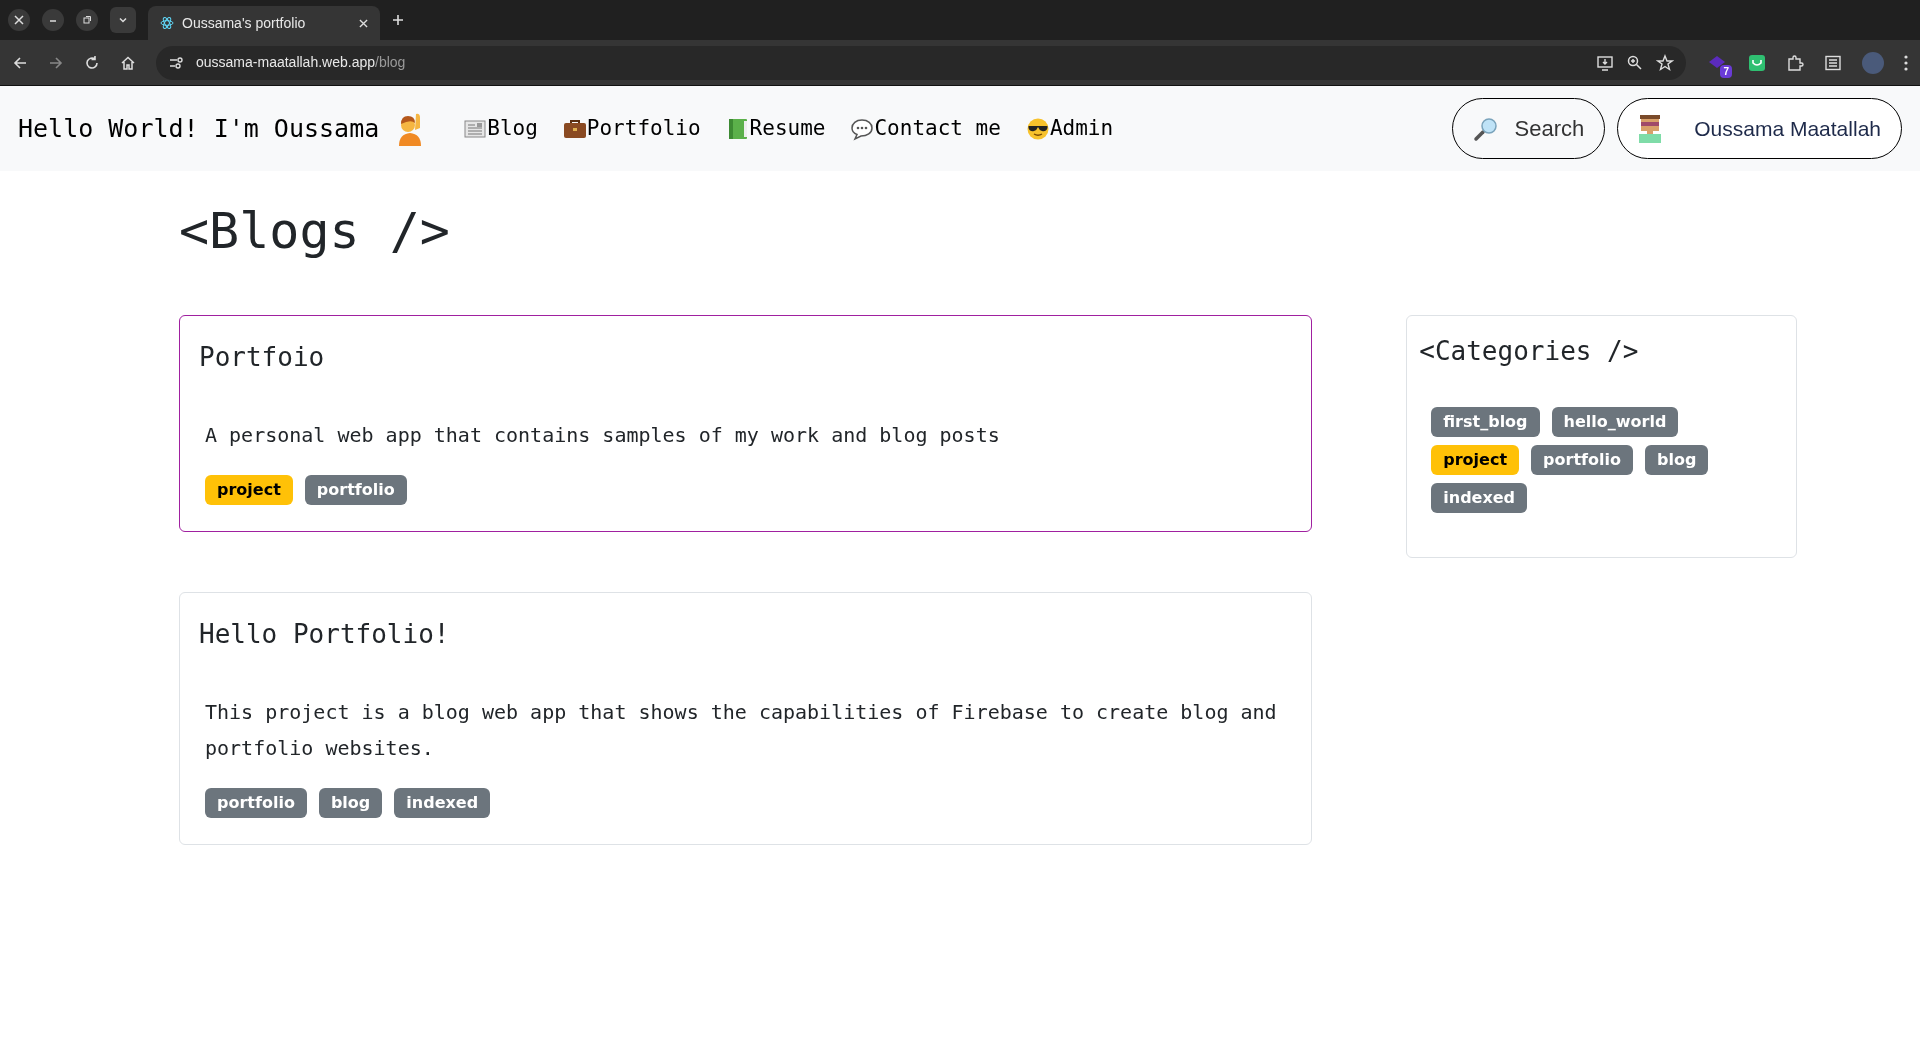 This screenshot has height=1053, width=1920. I want to click on address-bar: oussama-maatallah.web.app/blog, so click(921, 62).